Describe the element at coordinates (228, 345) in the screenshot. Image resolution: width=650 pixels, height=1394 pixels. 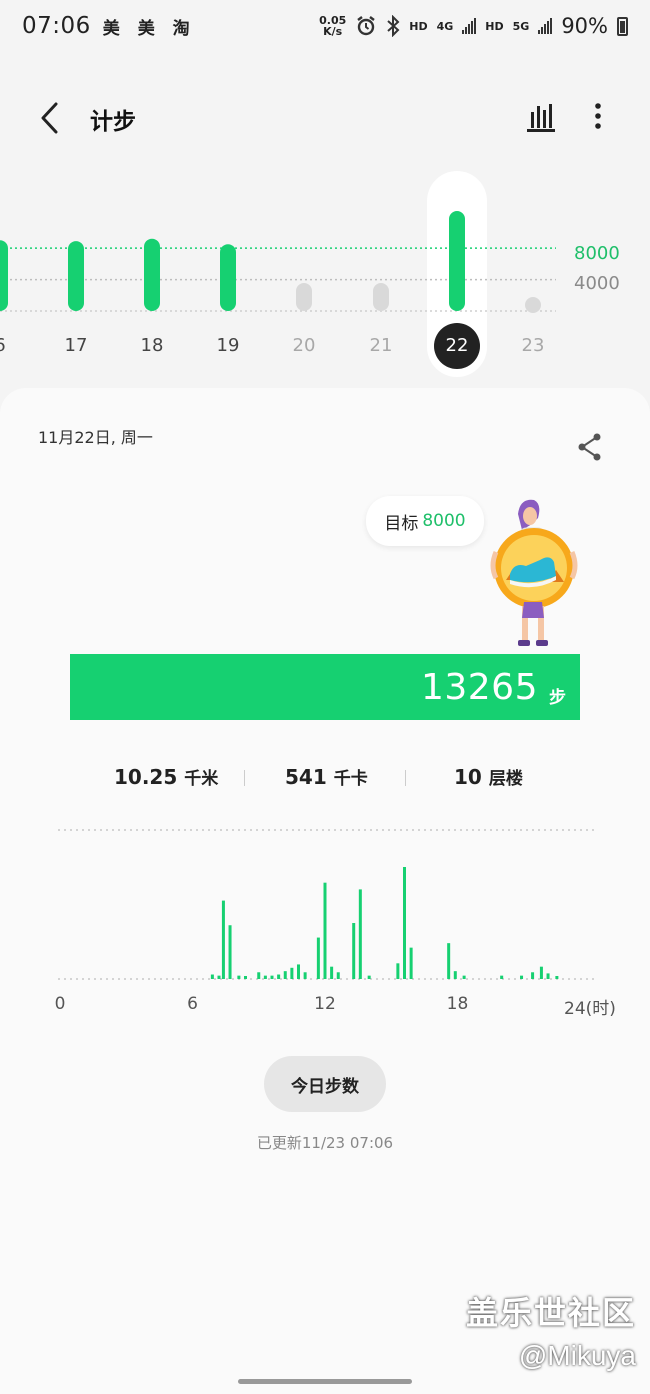
I see `day-label: 19` at that location.